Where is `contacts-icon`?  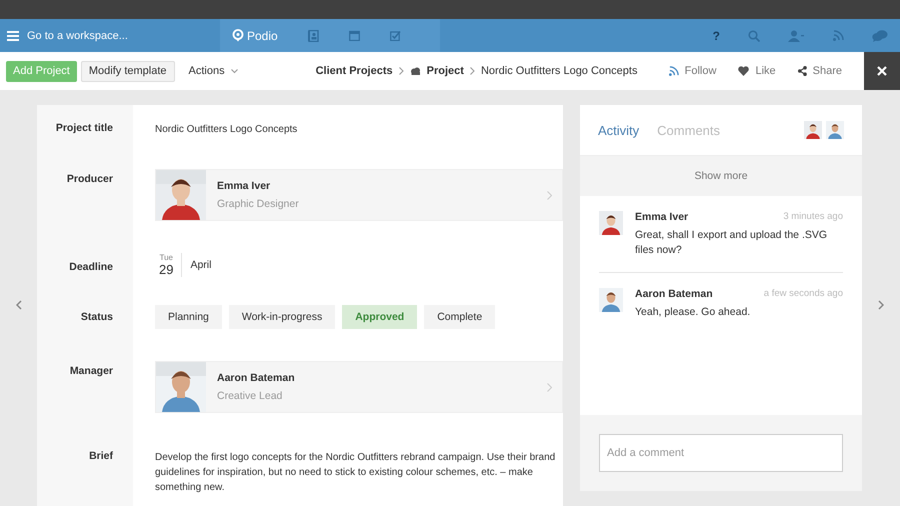
contacts-icon is located at coordinates (313, 36).